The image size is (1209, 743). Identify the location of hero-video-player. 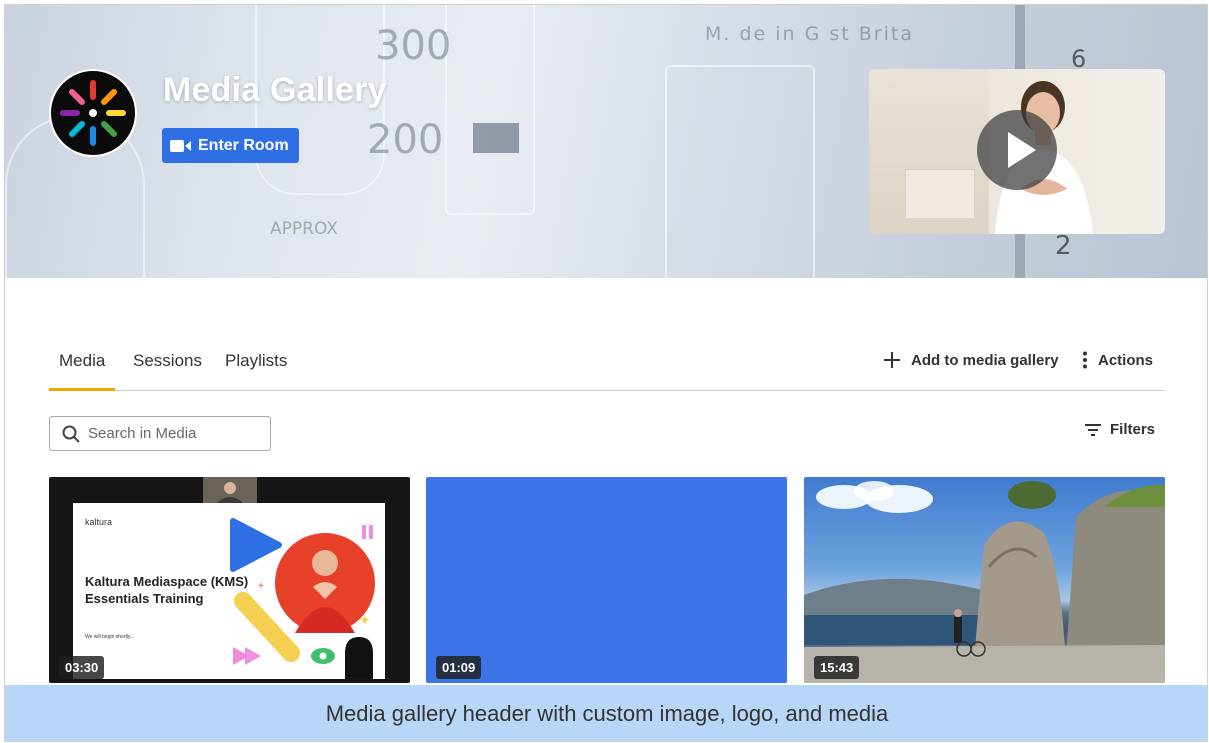
(1017, 151).